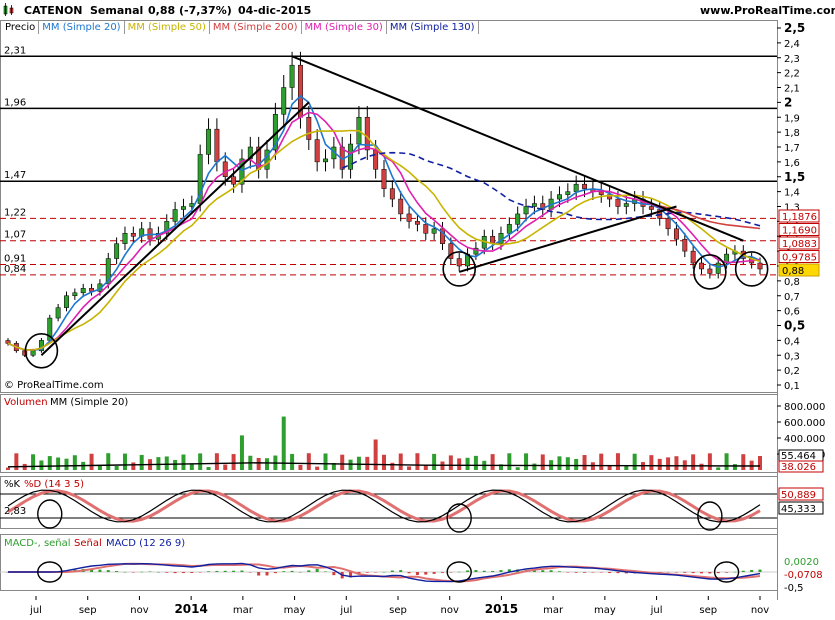 Image resolution: width=835 pixels, height=620 pixels. I want to click on y-tick-label: 0,7, so click(792, 297).